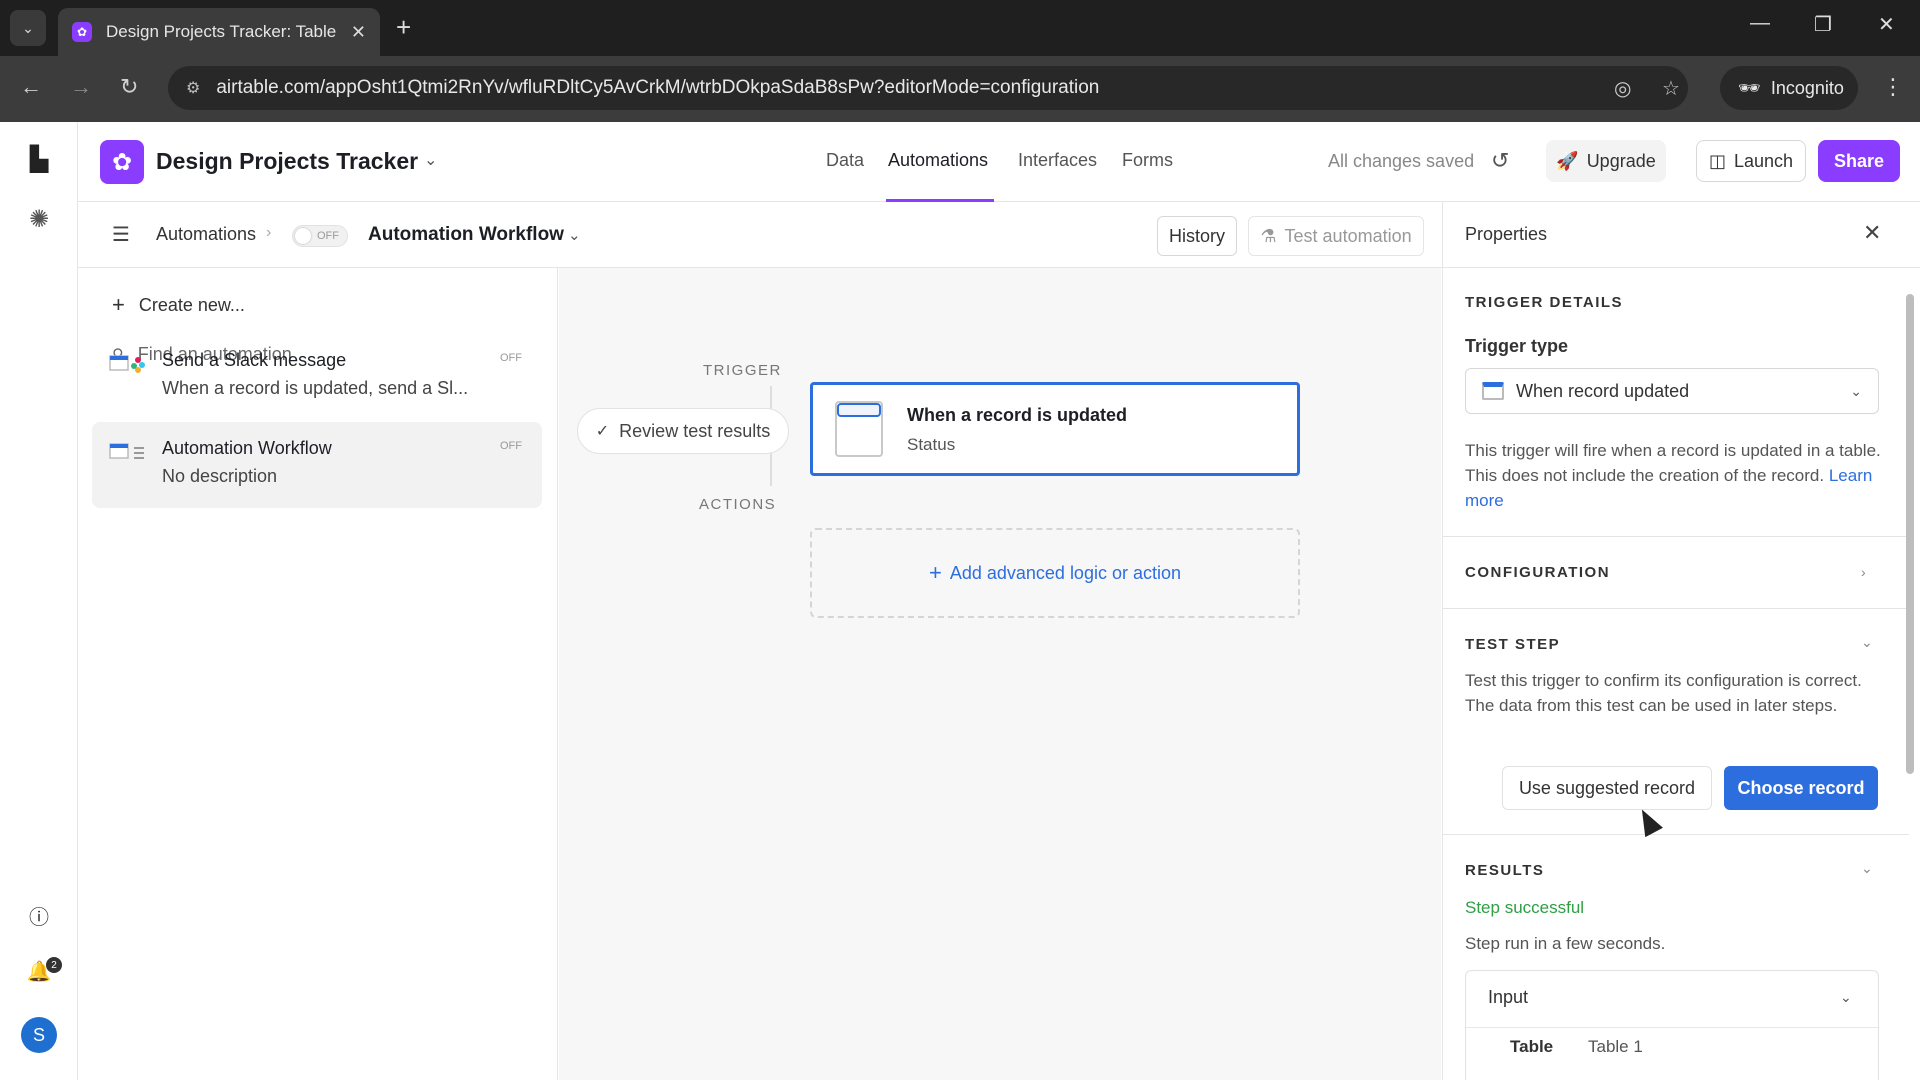 The height and width of the screenshot is (1080, 1920). What do you see at coordinates (1622, 88) in the screenshot?
I see `eye-off-icon: ◎` at bounding box center [1622, 88].